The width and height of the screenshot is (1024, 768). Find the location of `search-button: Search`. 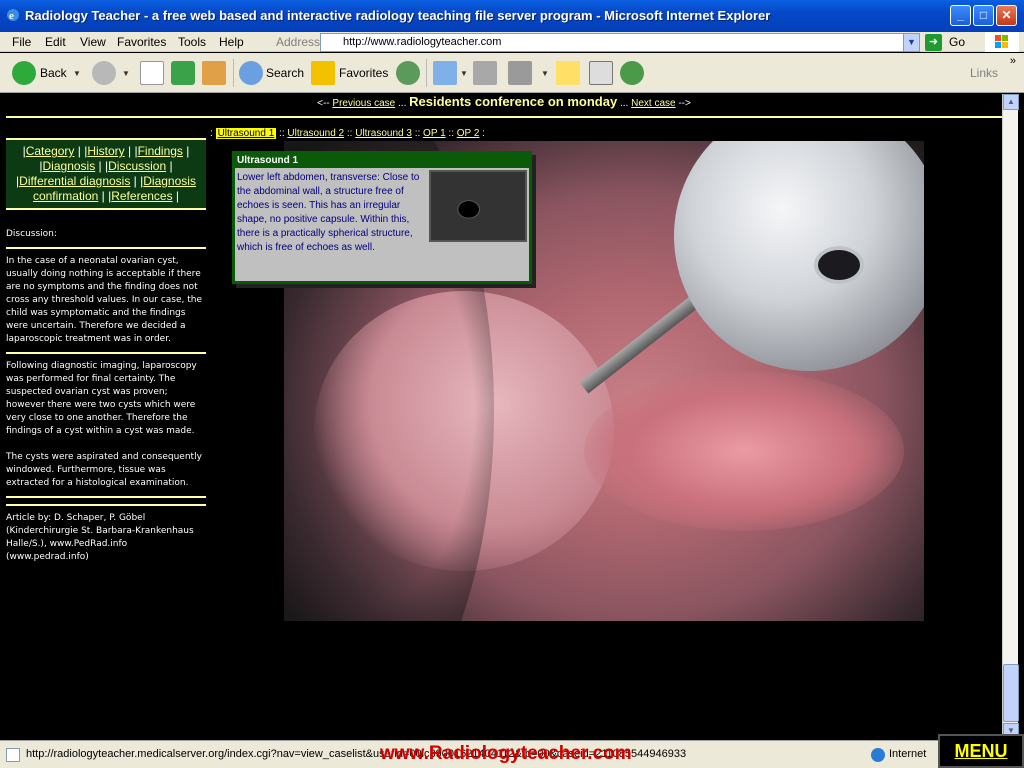

search-button: Search is located at coordinates (272, 73).